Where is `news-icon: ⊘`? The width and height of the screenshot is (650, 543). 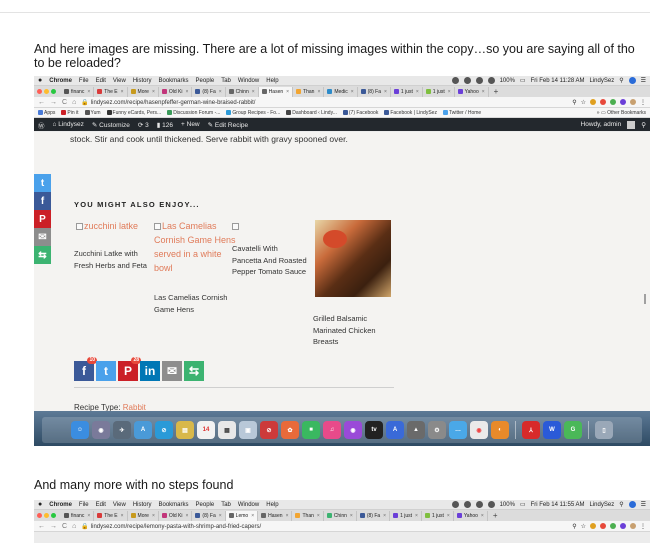 news-icon: ⊘ is located at coordinates (269, 430).